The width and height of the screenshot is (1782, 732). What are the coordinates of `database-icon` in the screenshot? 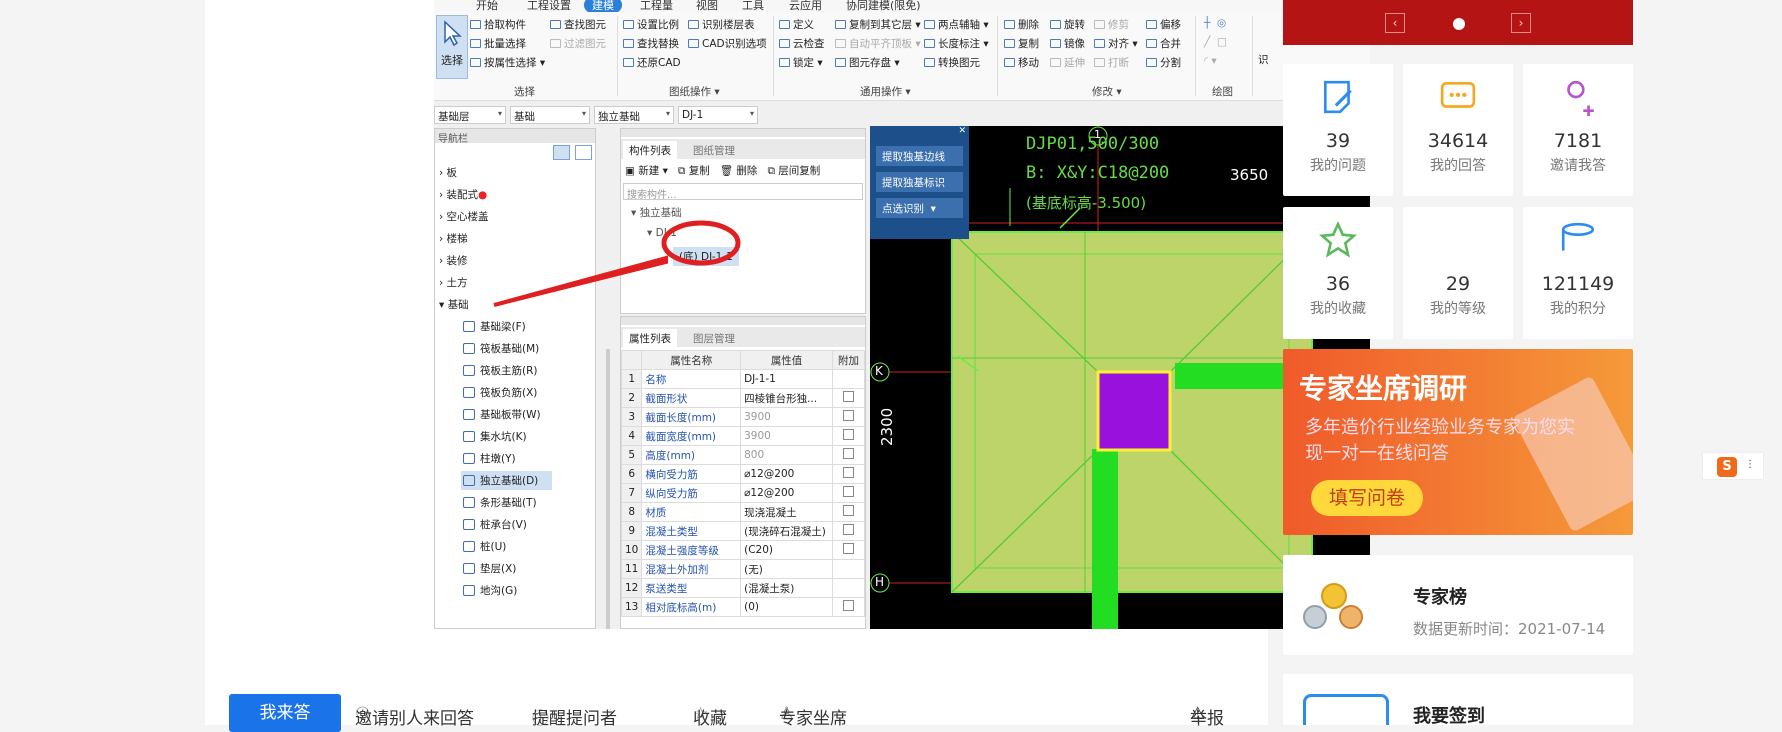 It's located at (1578, 236).